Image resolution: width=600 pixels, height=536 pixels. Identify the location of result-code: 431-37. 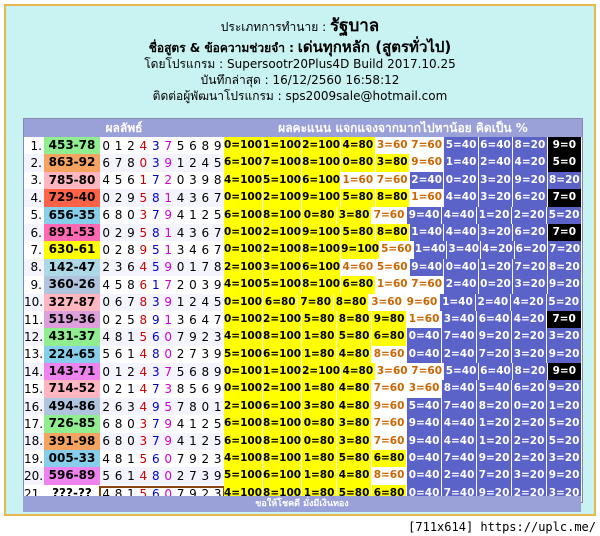
(72, 337).